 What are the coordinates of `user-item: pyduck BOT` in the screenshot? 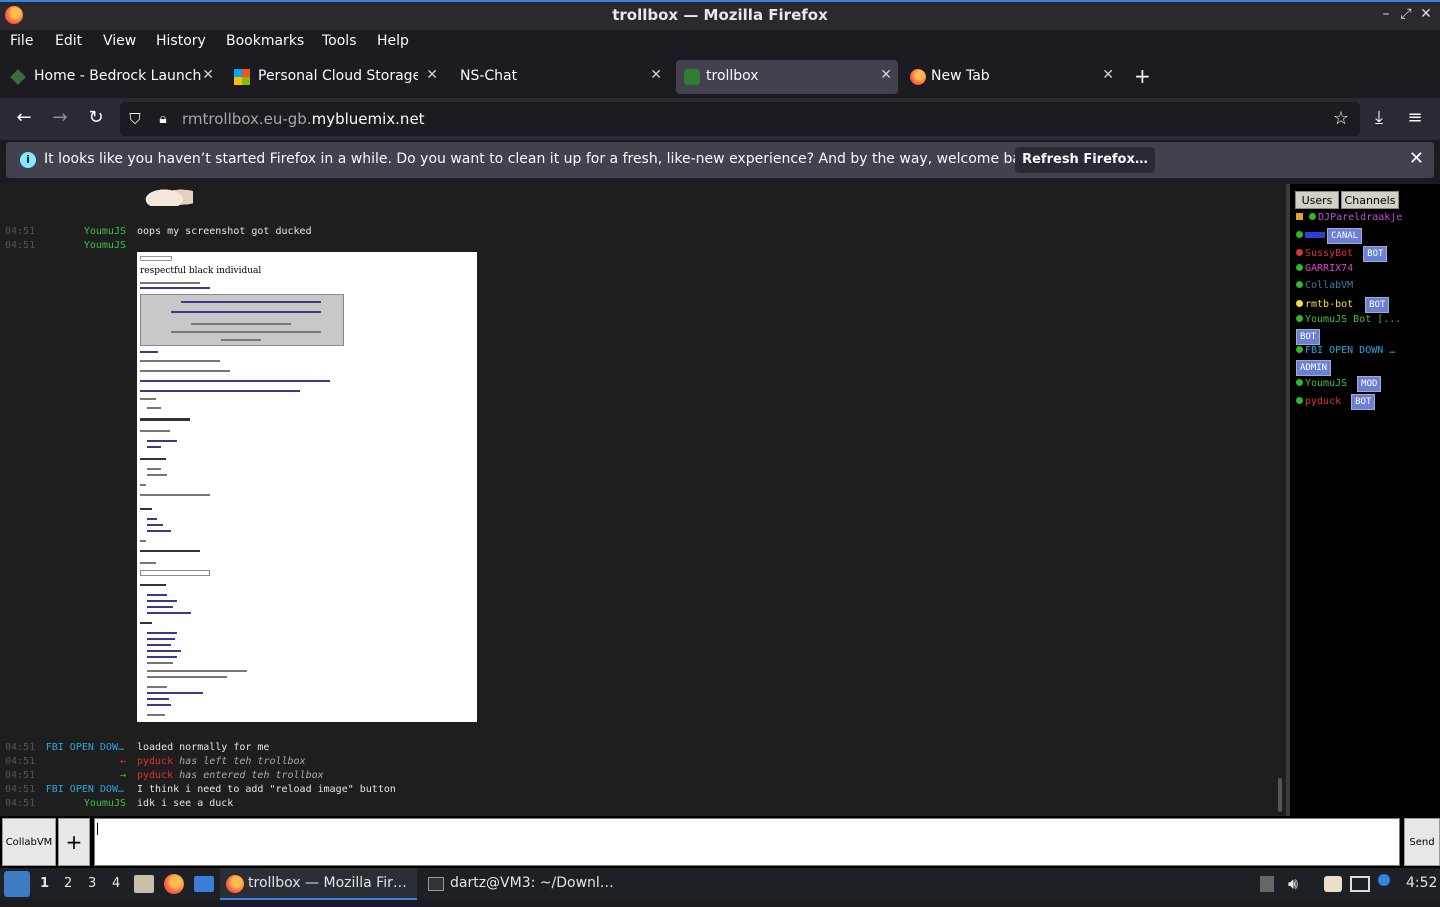 It's located at (1336, 402).